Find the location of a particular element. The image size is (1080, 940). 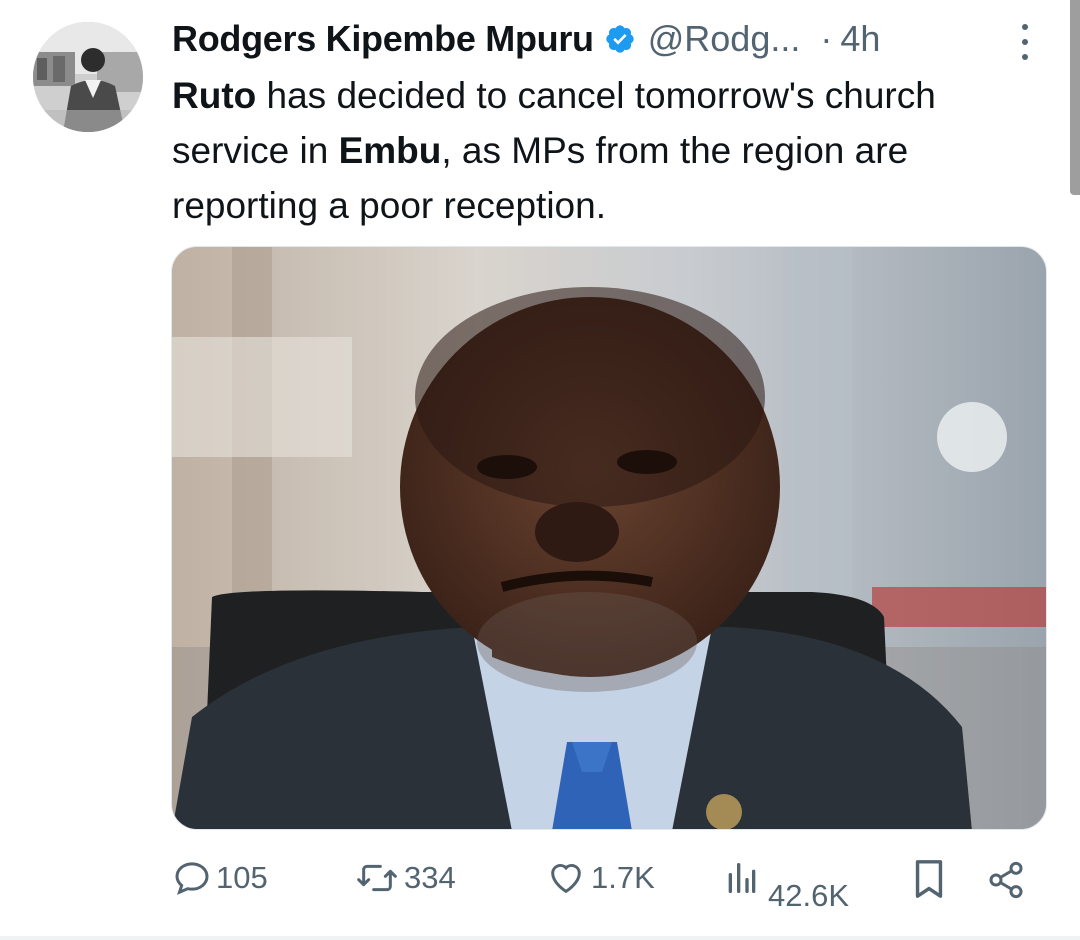

verified-badge-icon is located at coordinates (620, 39).